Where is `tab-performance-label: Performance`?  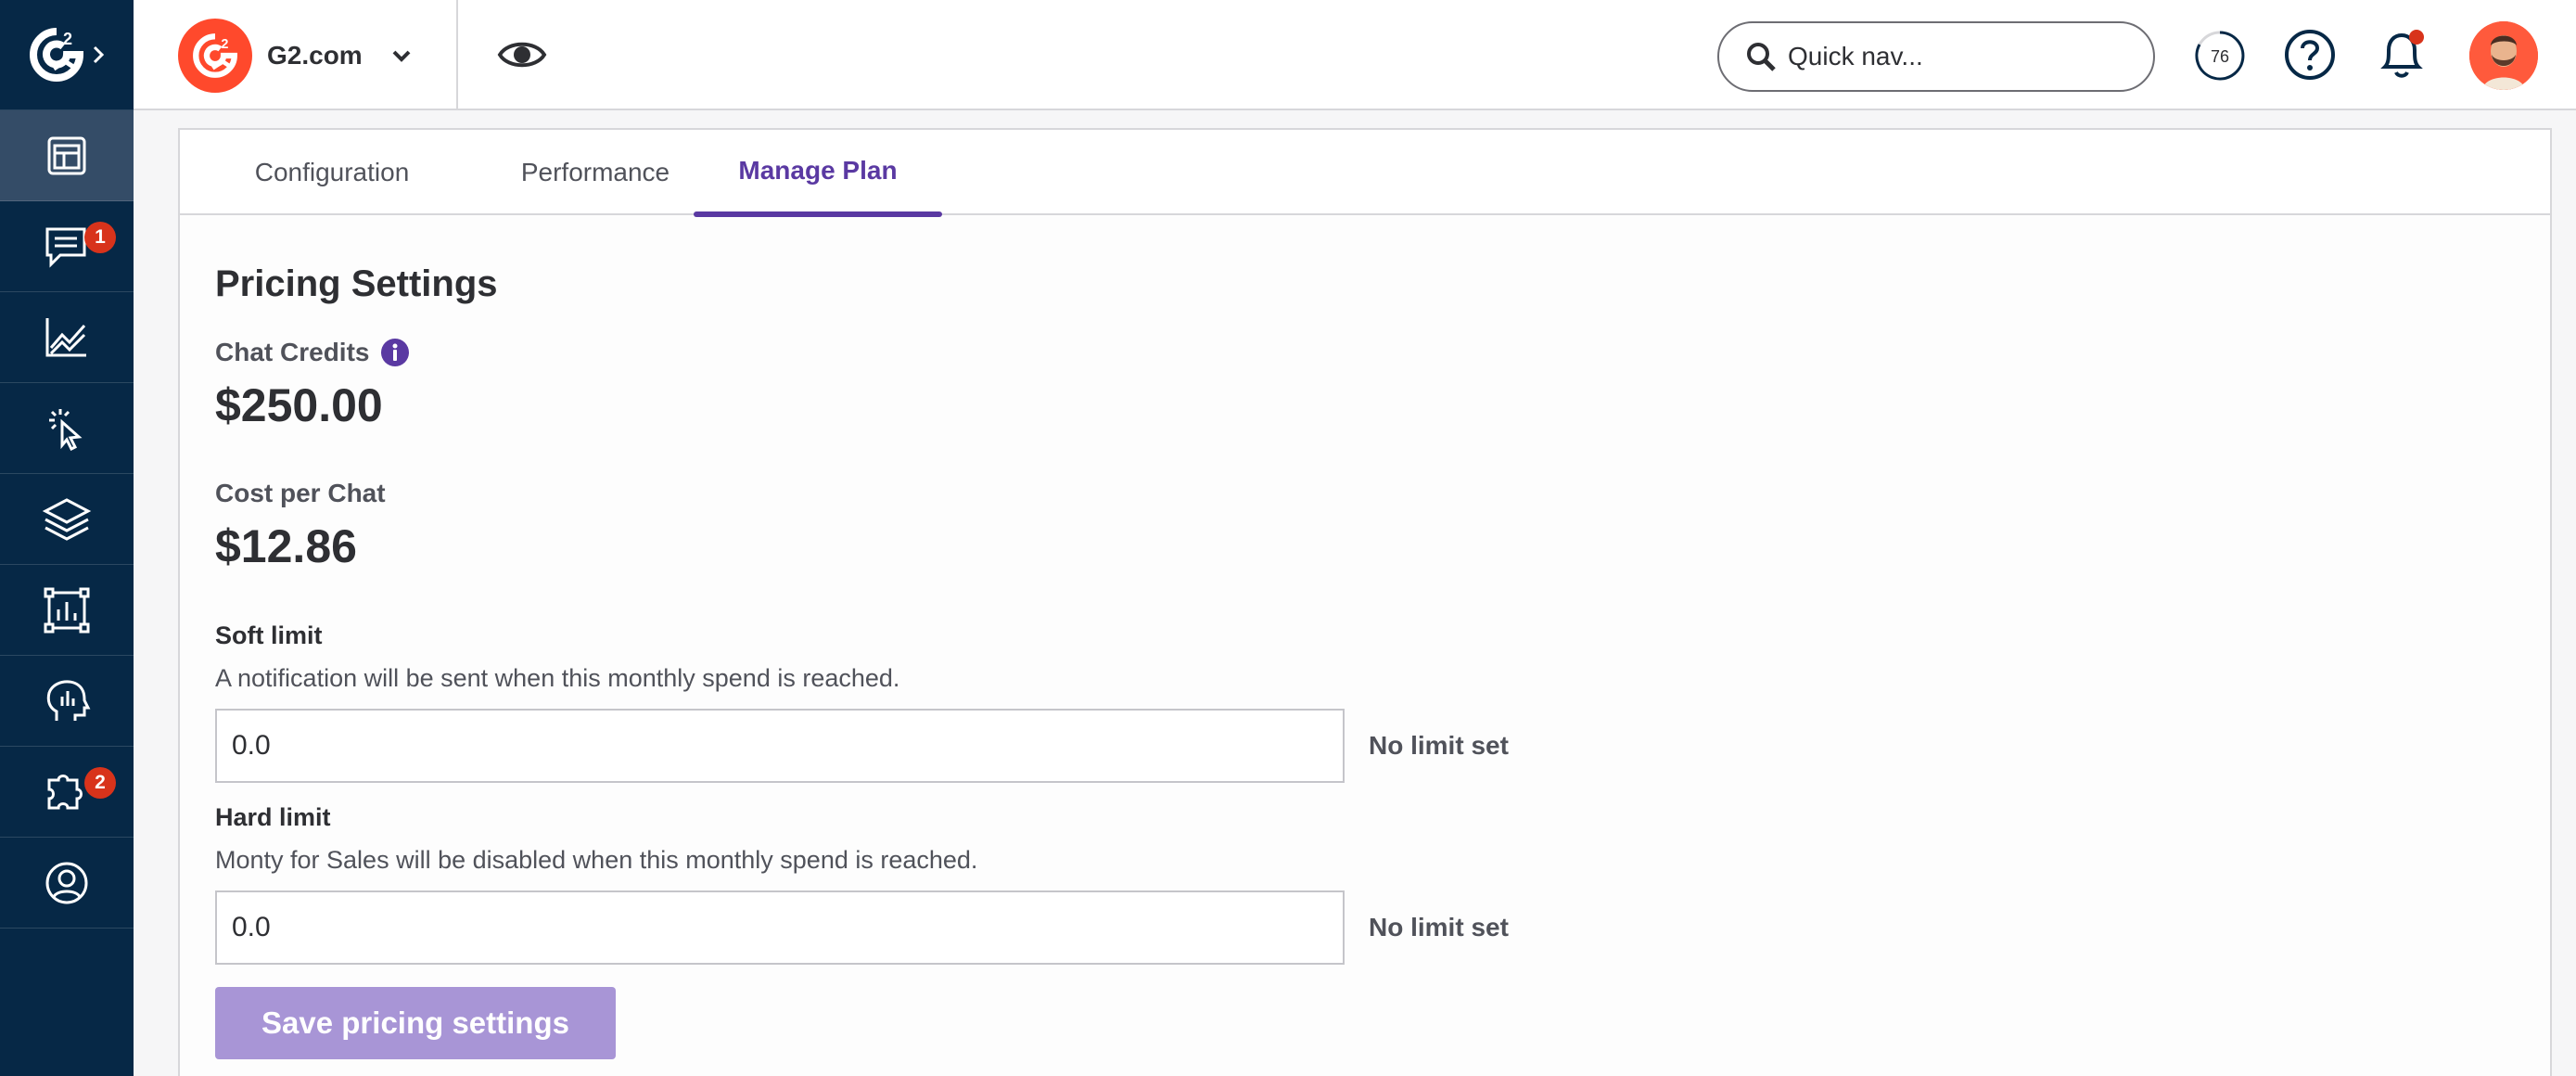
tab-performance-label: Performance is located at coordinates (595, 172).